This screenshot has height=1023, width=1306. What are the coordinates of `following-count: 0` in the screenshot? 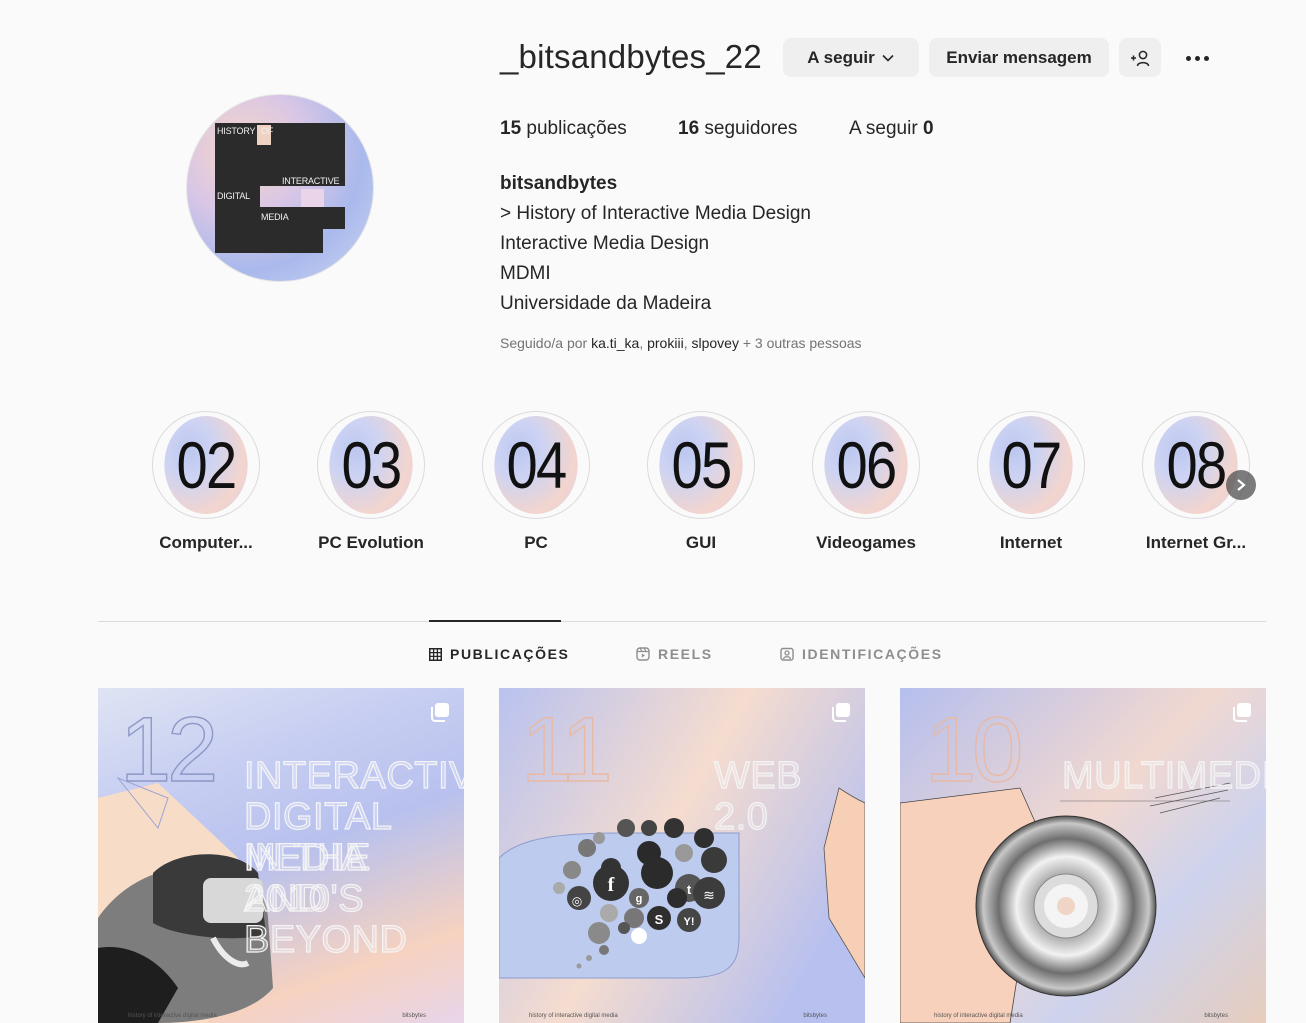 It's located at (928, 128).